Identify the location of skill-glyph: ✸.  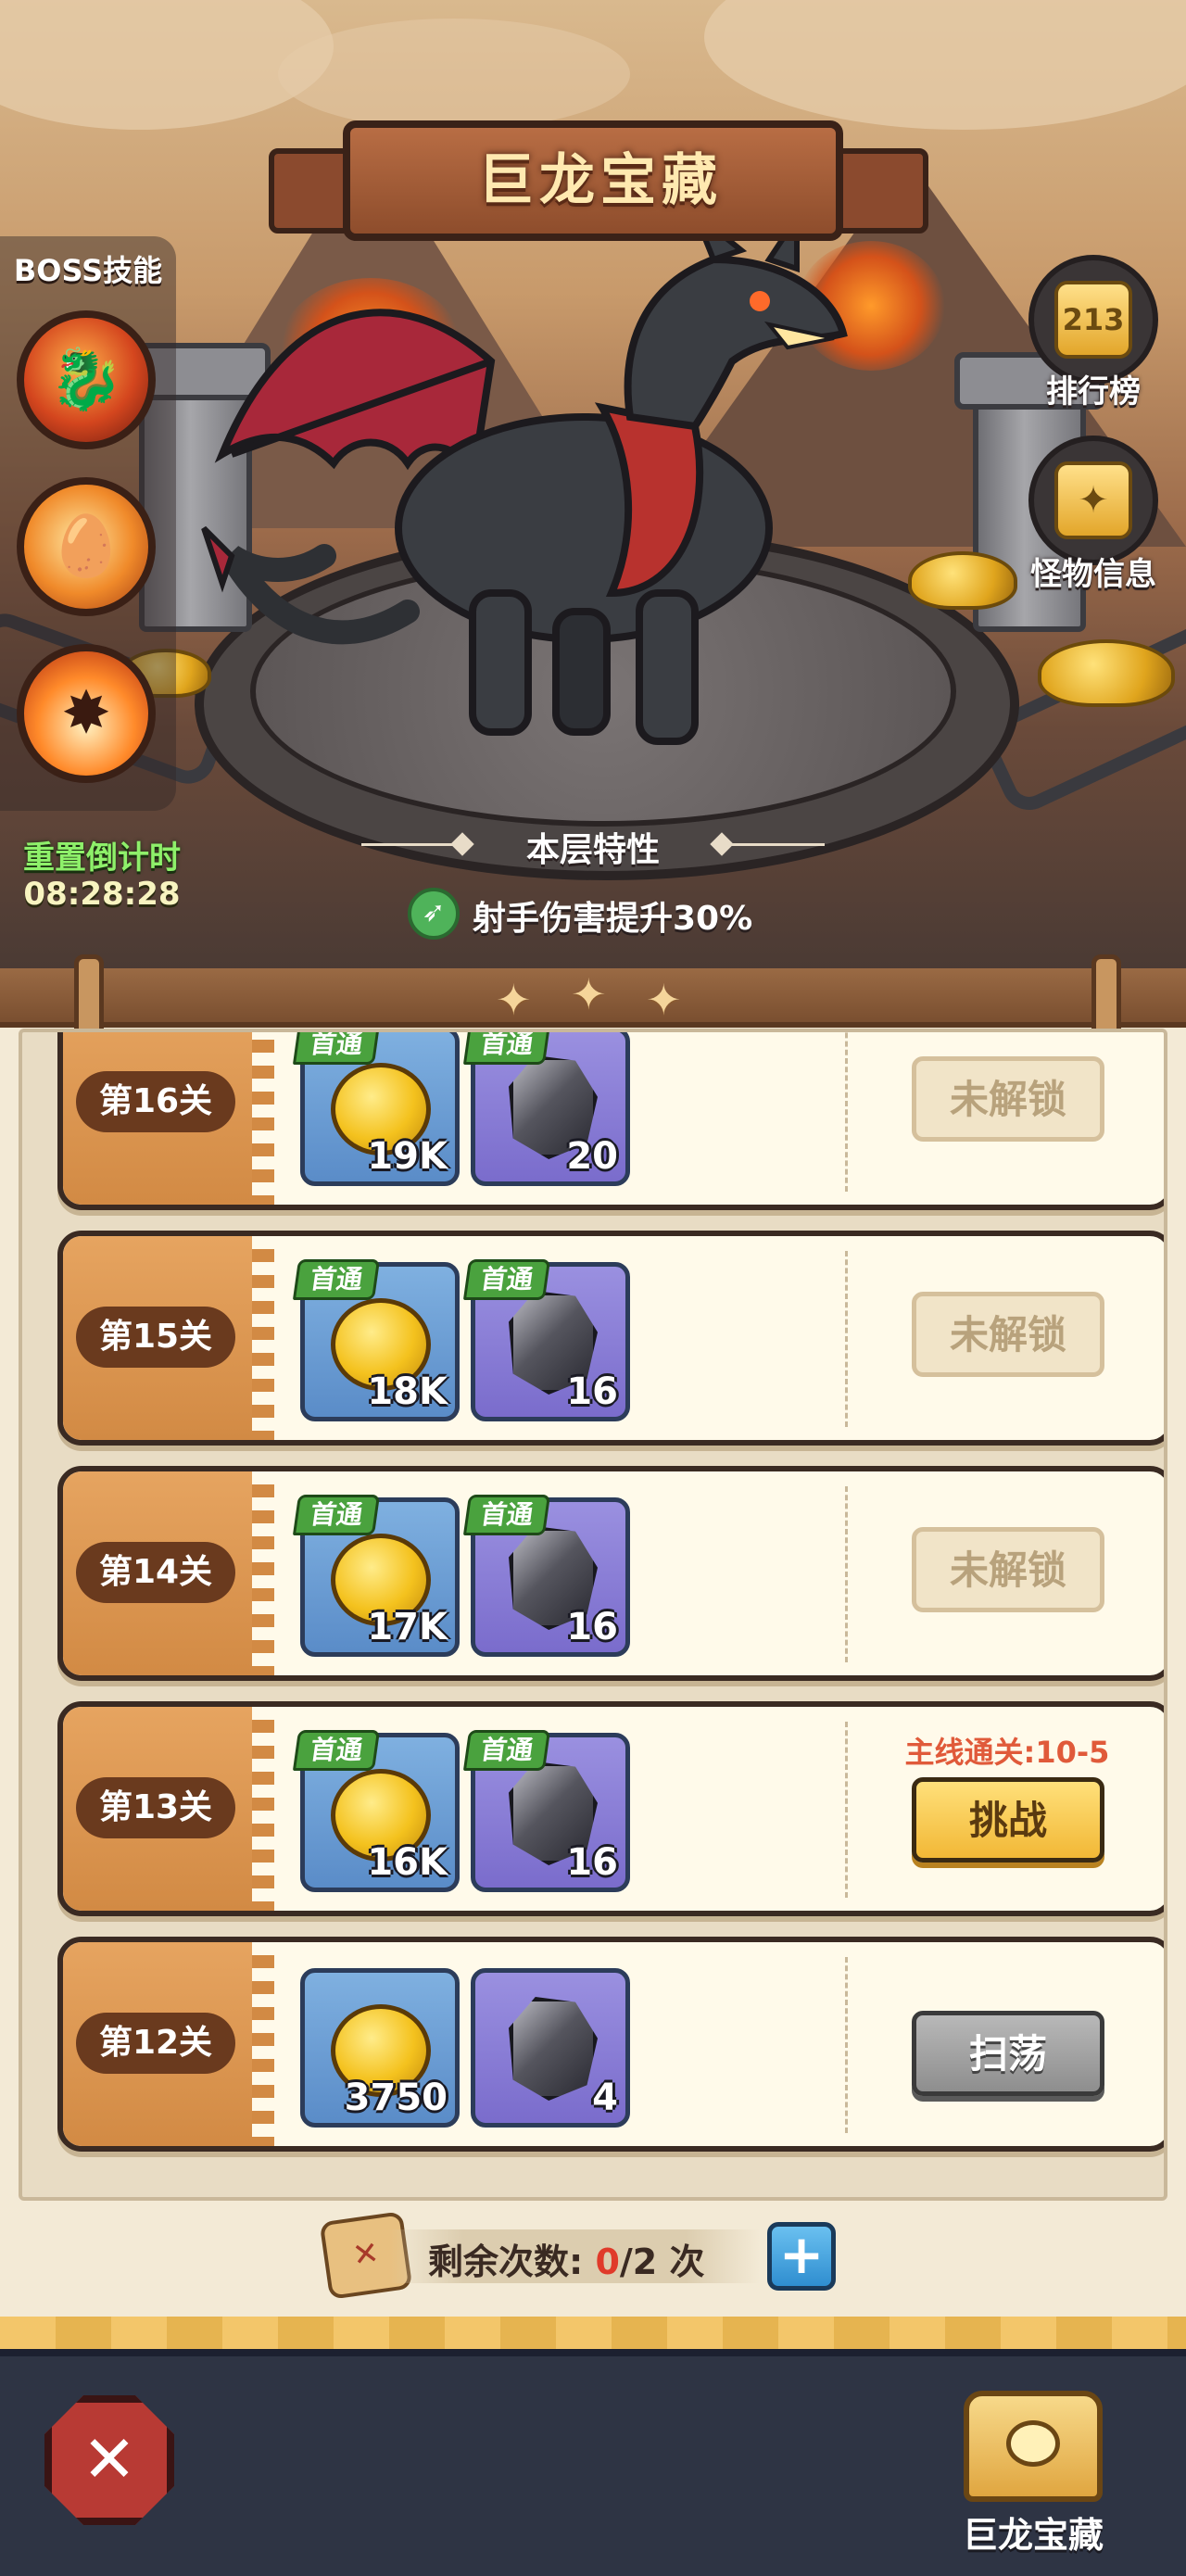
(86, 713).